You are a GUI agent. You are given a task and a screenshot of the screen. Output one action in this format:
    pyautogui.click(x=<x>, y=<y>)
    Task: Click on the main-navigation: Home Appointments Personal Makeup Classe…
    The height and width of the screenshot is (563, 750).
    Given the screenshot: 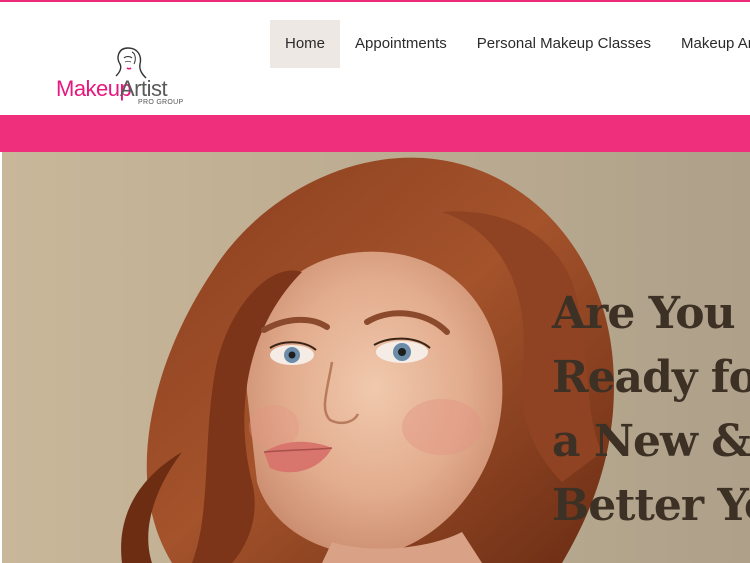 What is the action you would take?
    pyautogui.click(x=510, y=44)
    